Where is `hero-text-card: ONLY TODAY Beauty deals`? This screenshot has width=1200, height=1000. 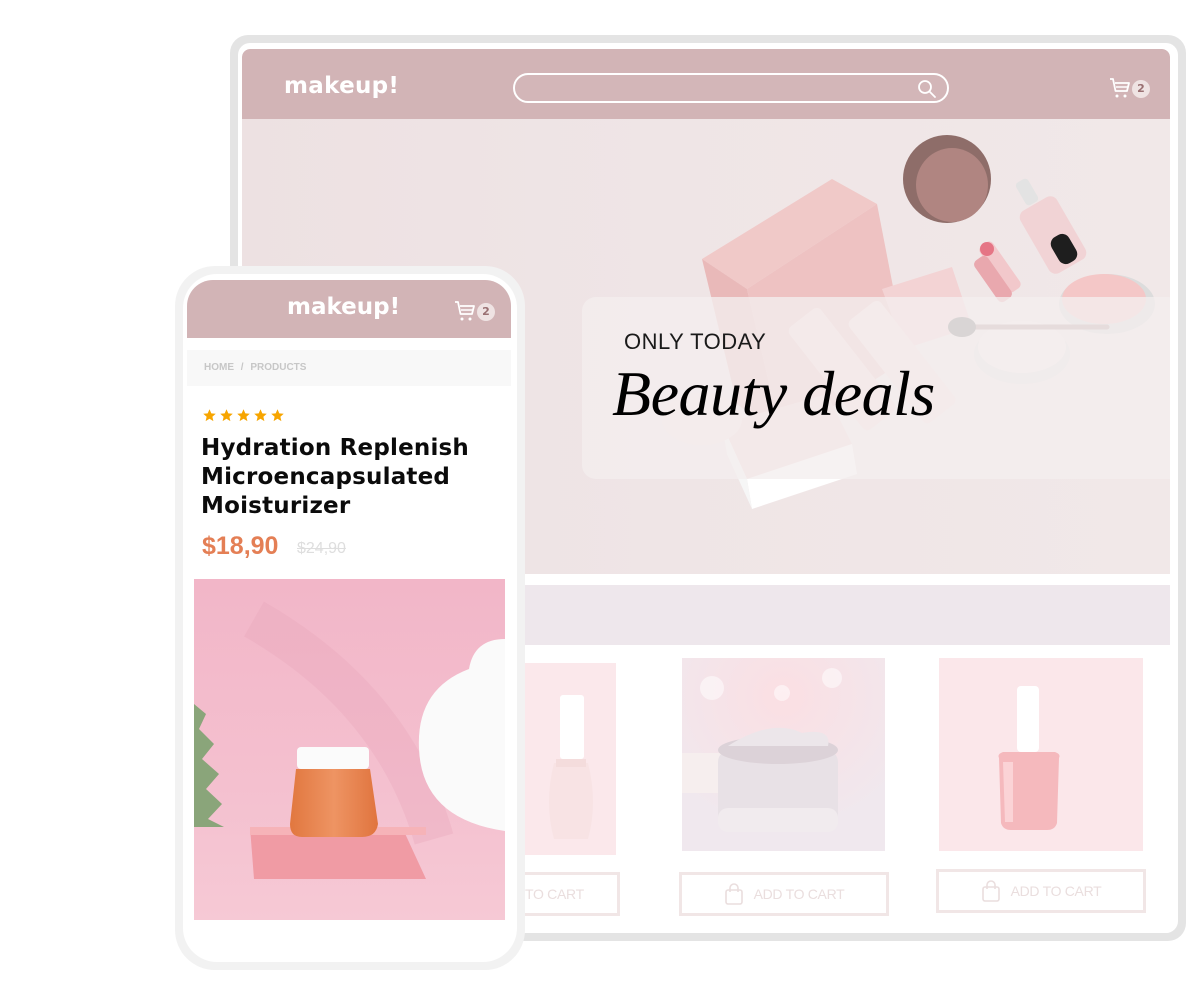
hero-text-card: ONLY TODAY Beauty deals is located at coordinates (876, 388).